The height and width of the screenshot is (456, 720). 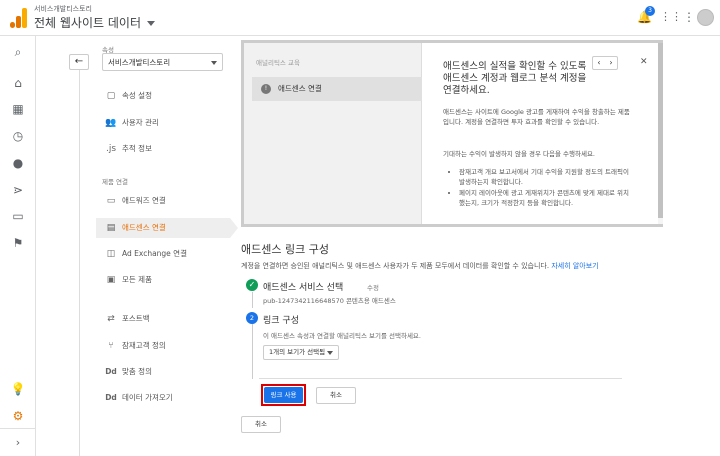 What do you see at coordinates (650, 11) in the screenshot?
I see `notification-badge: 3` at bounding box center [650, 11].